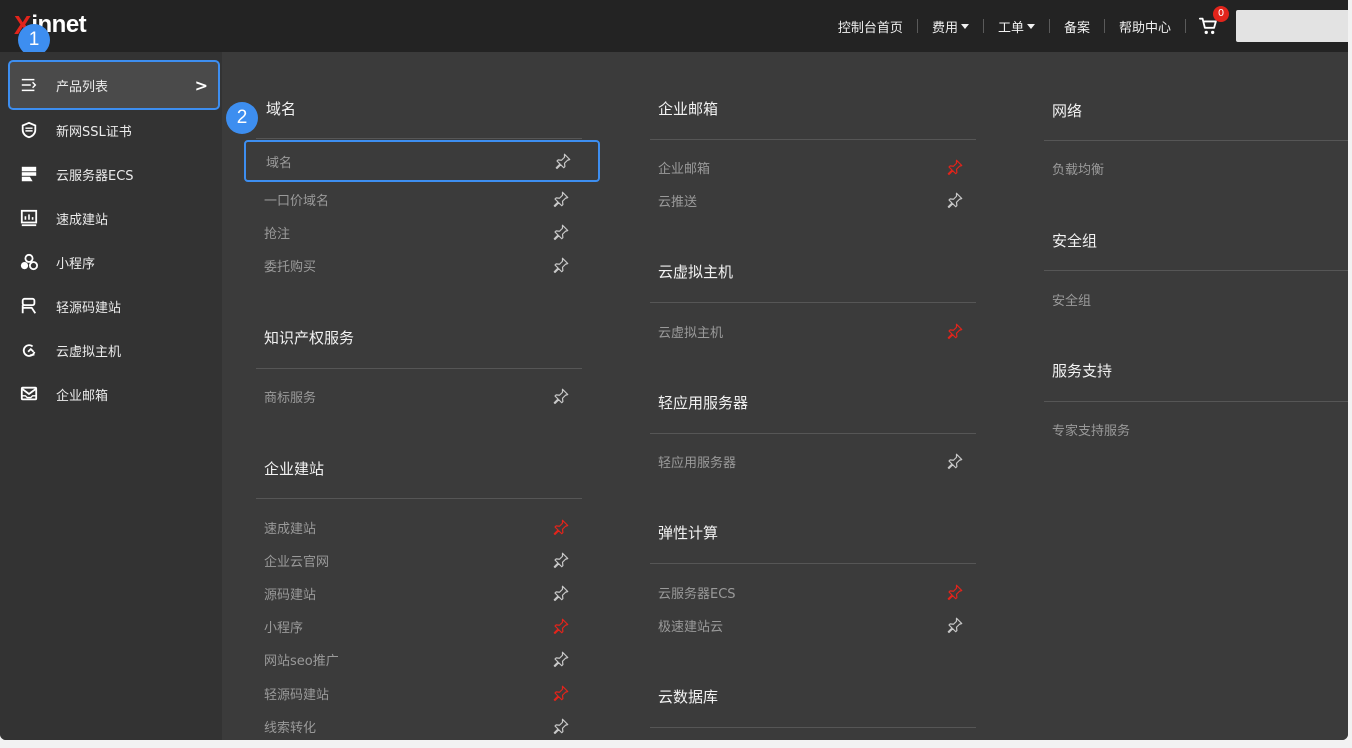  Describe the element at coordinates (423, 199) in the screenshot. I see `product-item-fixed-price-domain: 一口价域名` at that location.